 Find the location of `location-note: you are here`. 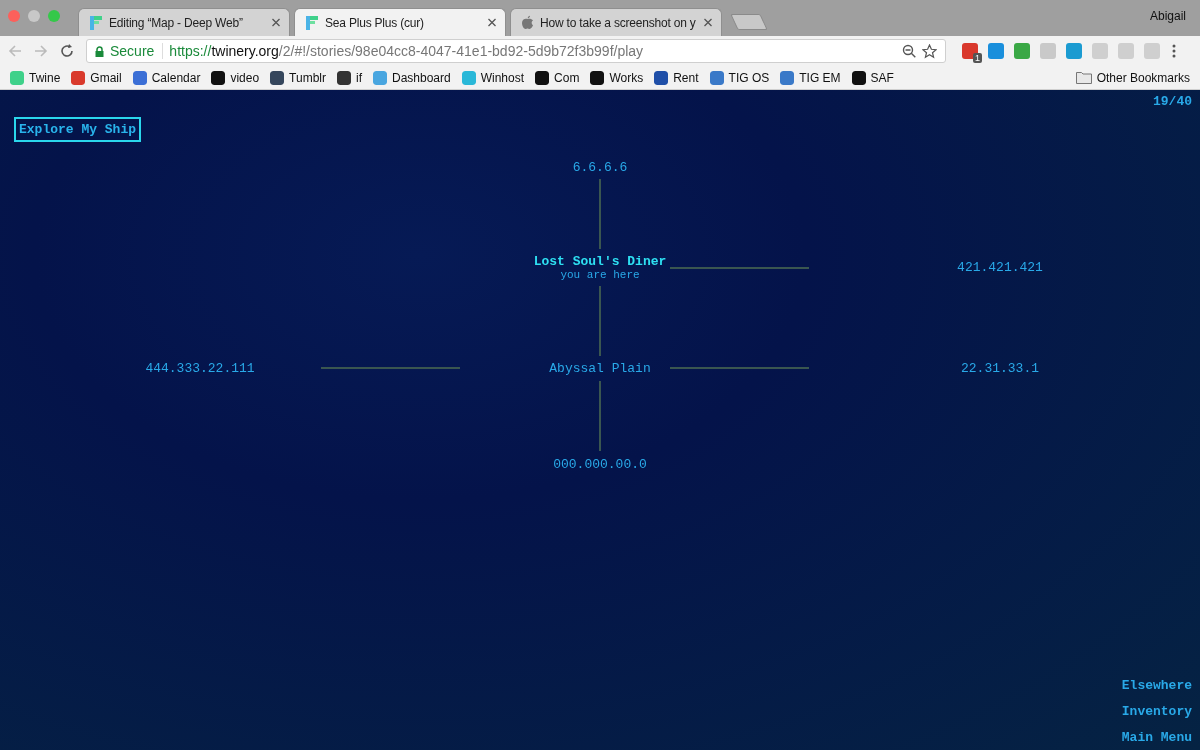

location-note: you are here is located at coordinates (600, 275).